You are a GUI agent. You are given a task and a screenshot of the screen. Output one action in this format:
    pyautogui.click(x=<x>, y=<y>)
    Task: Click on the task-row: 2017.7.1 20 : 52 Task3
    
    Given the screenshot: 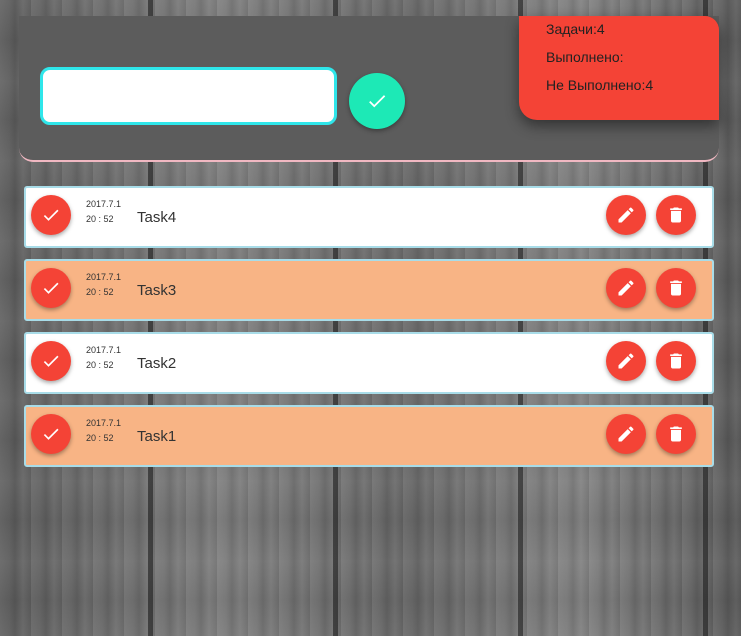 What is the action you would take?
    pyautogui.click(x=369, y=290)
    